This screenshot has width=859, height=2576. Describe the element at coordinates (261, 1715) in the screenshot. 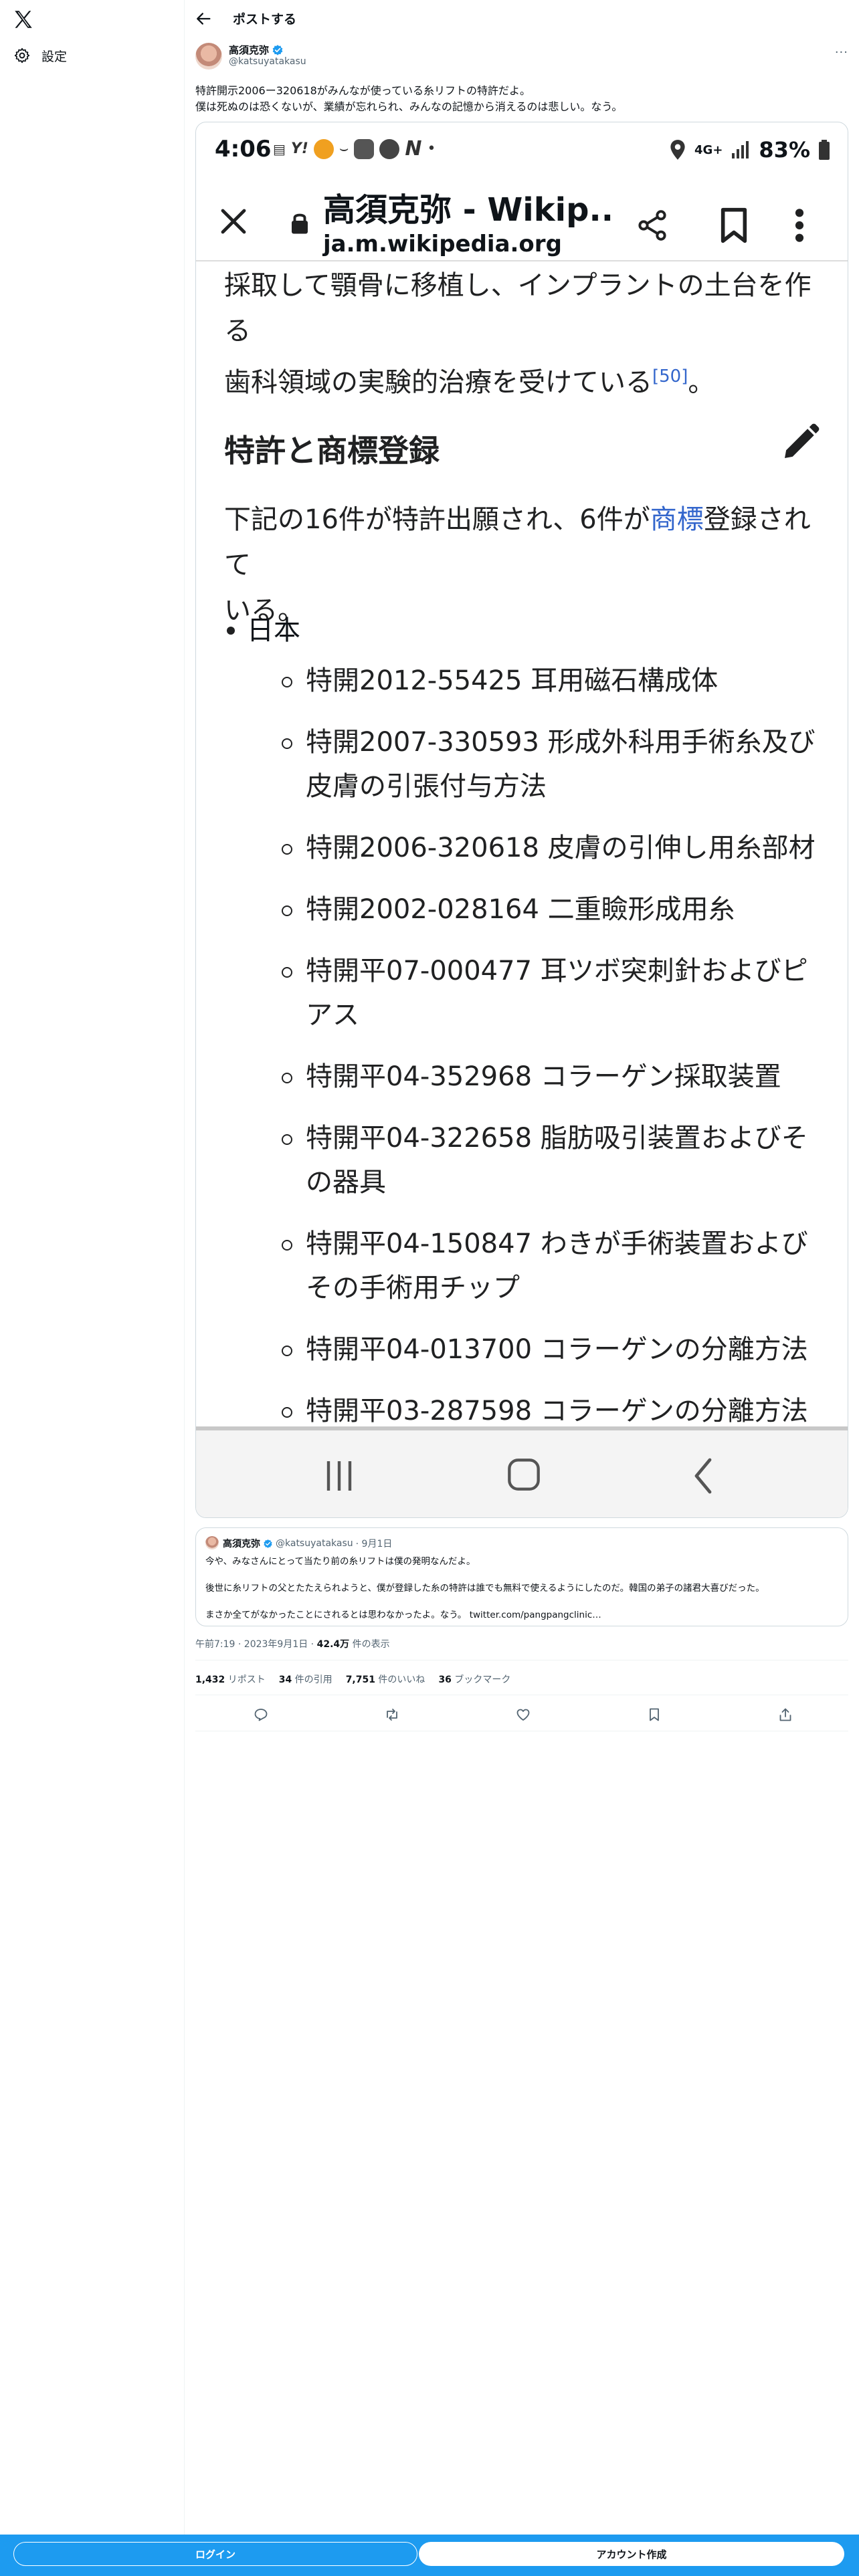

I see `reply-icon` at that location.